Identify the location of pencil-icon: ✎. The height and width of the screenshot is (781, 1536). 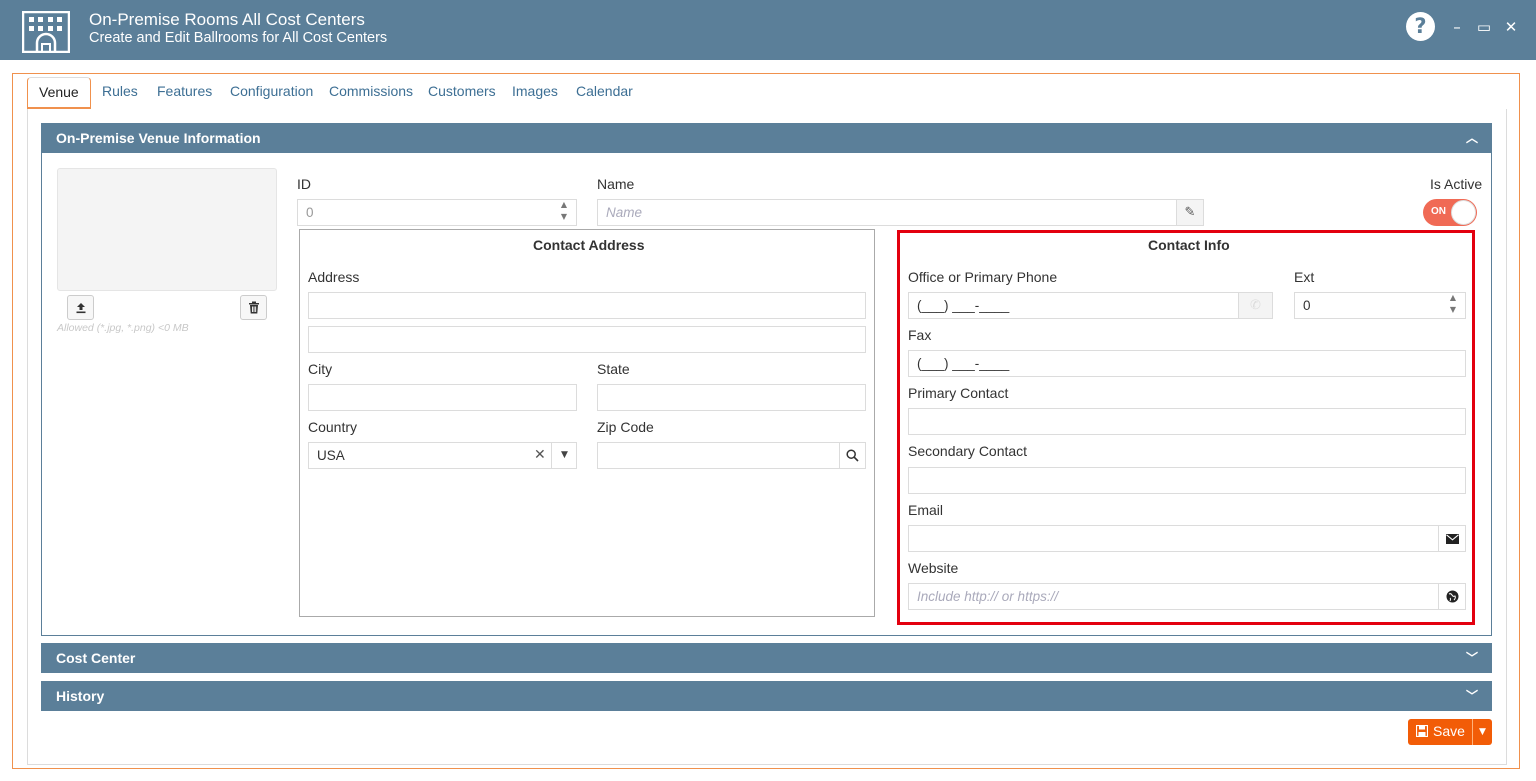
(1190, 212).